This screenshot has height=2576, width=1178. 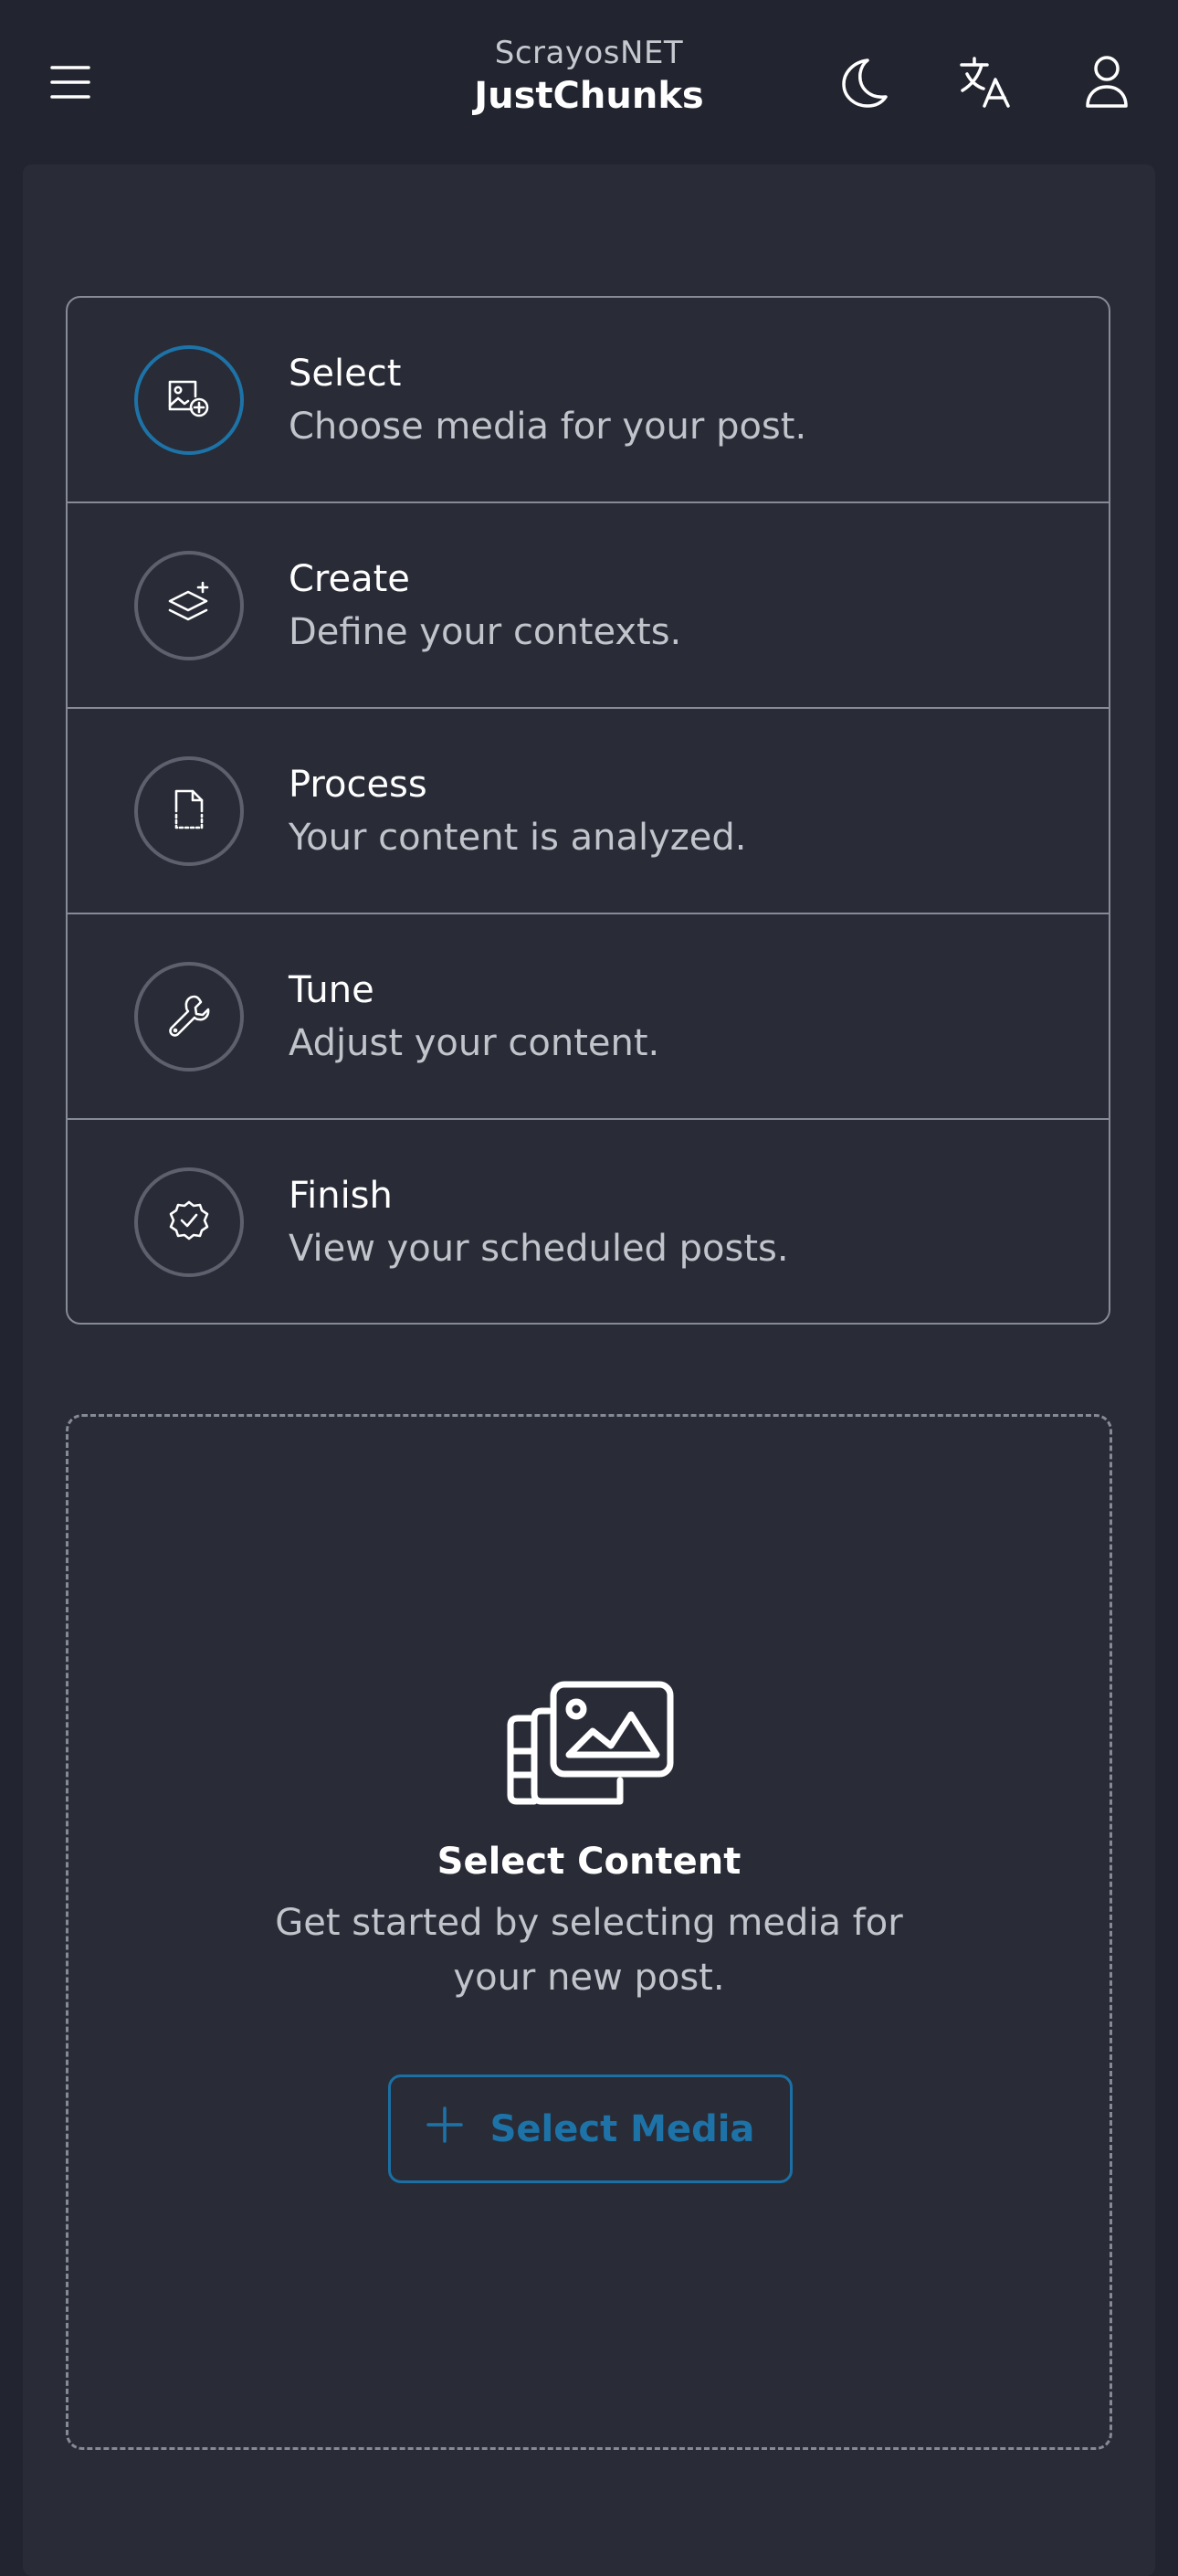 I want to click on wrench-icon, so click(x=189, y=1016).